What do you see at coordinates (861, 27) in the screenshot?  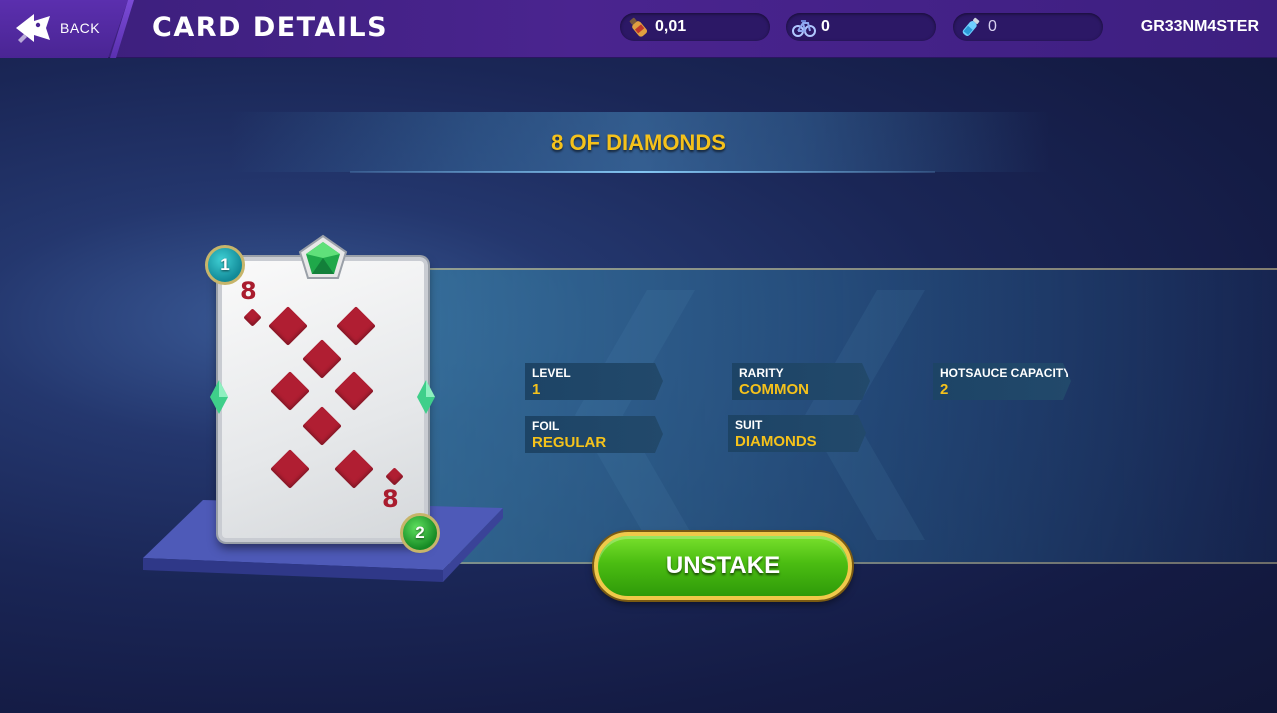 I see `bike-balance: 0` at bounding box center [861, 27].